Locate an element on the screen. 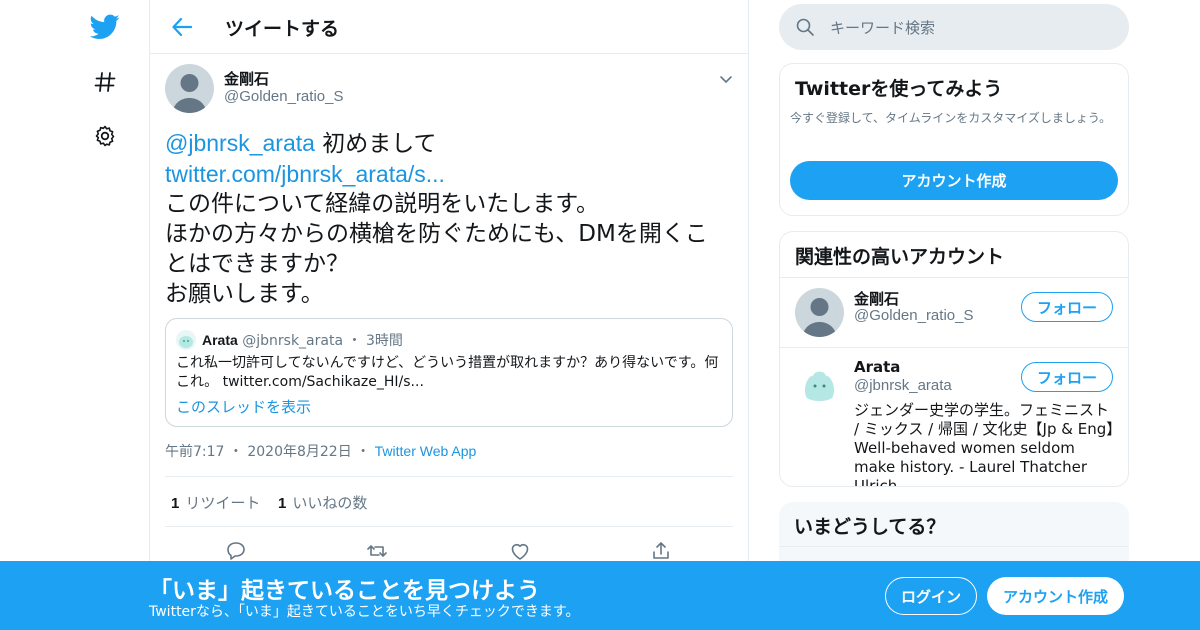 The image size is (1200, 630). tweet-text-line: 初めまして is located at coordinates (375, 144).